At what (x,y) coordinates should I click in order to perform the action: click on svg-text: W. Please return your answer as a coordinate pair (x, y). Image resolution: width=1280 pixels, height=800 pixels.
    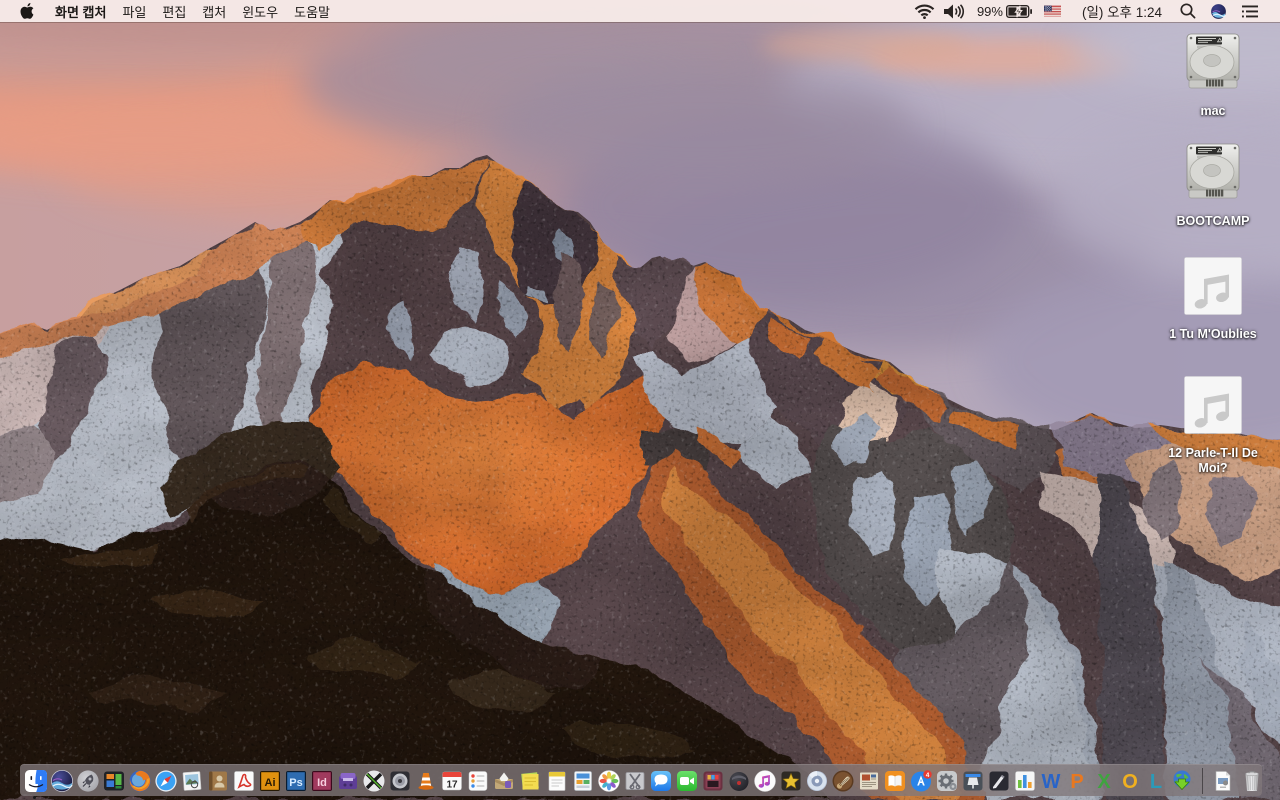
    Looking at the image, I should click on (1051, 781).